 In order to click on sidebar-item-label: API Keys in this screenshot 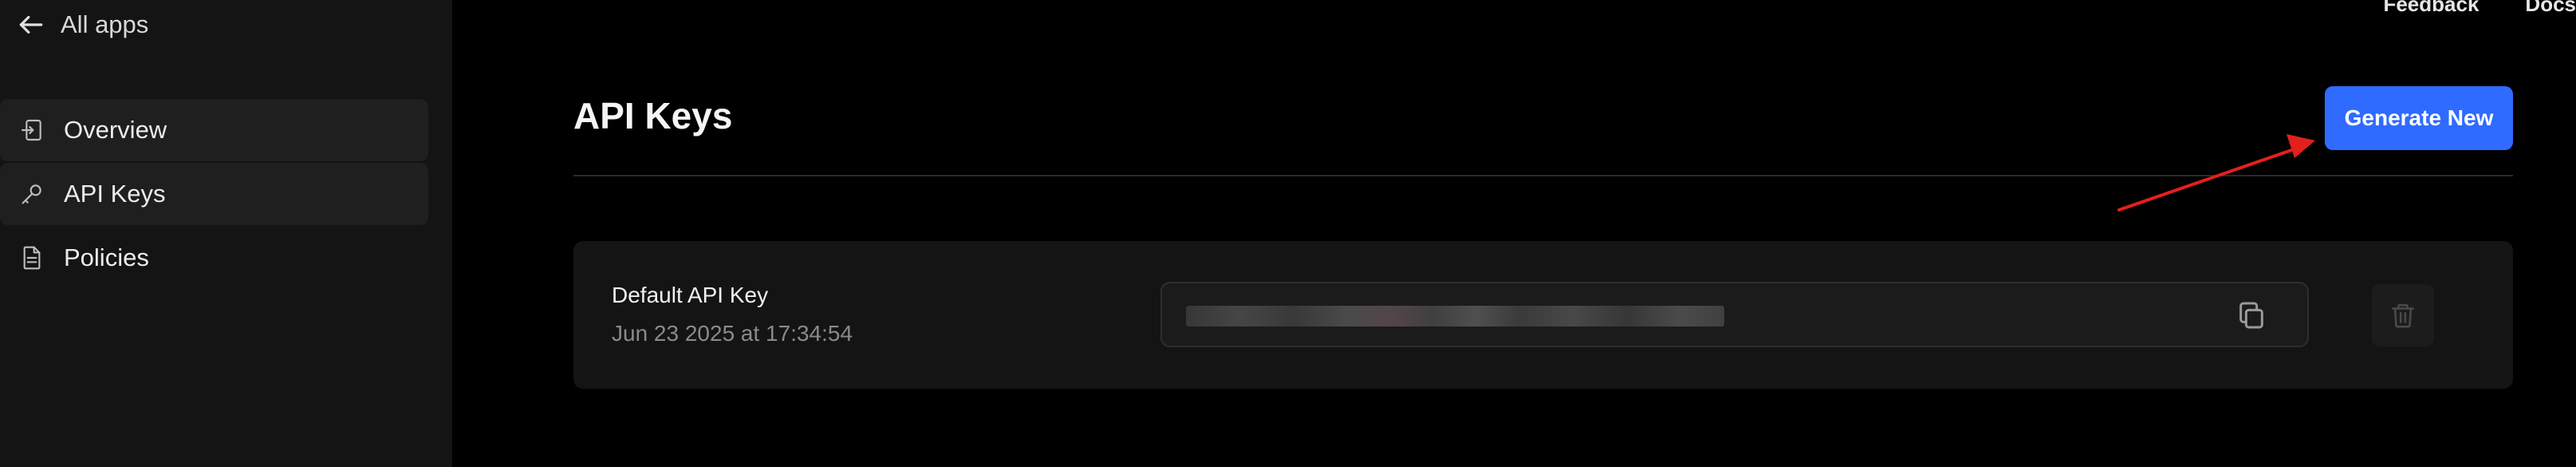, I will do `click(115, 194)`.